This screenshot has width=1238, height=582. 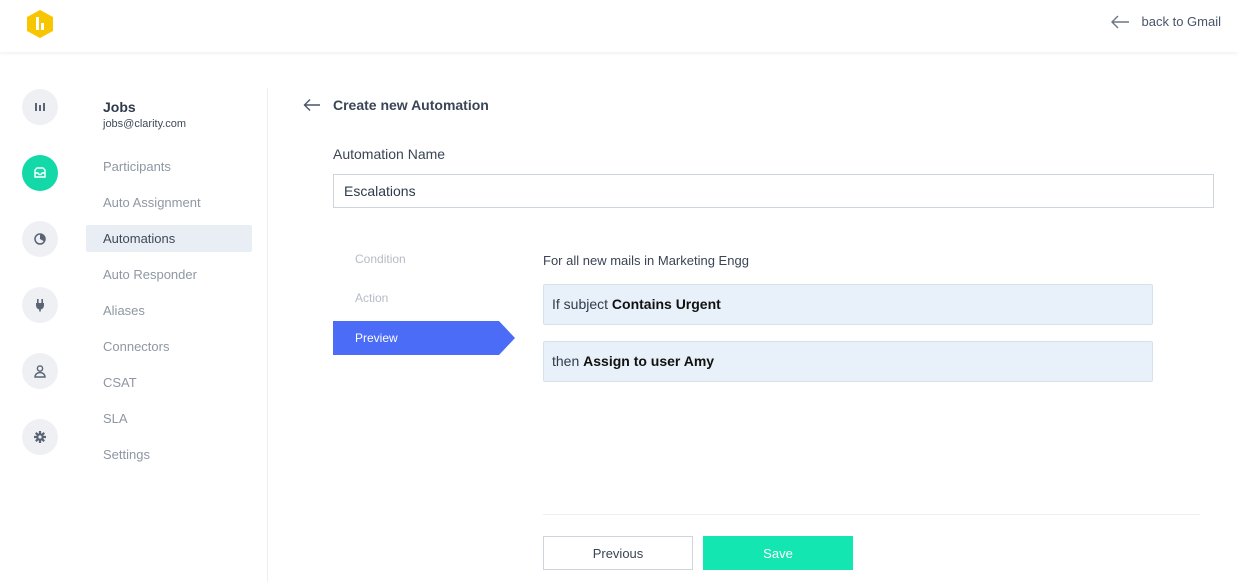 What do you see at coordinates (169, 202) in the screenshot?
I see `subnav-item-auto-assignment: Auto Assignment` at bounding box center [169, 202].